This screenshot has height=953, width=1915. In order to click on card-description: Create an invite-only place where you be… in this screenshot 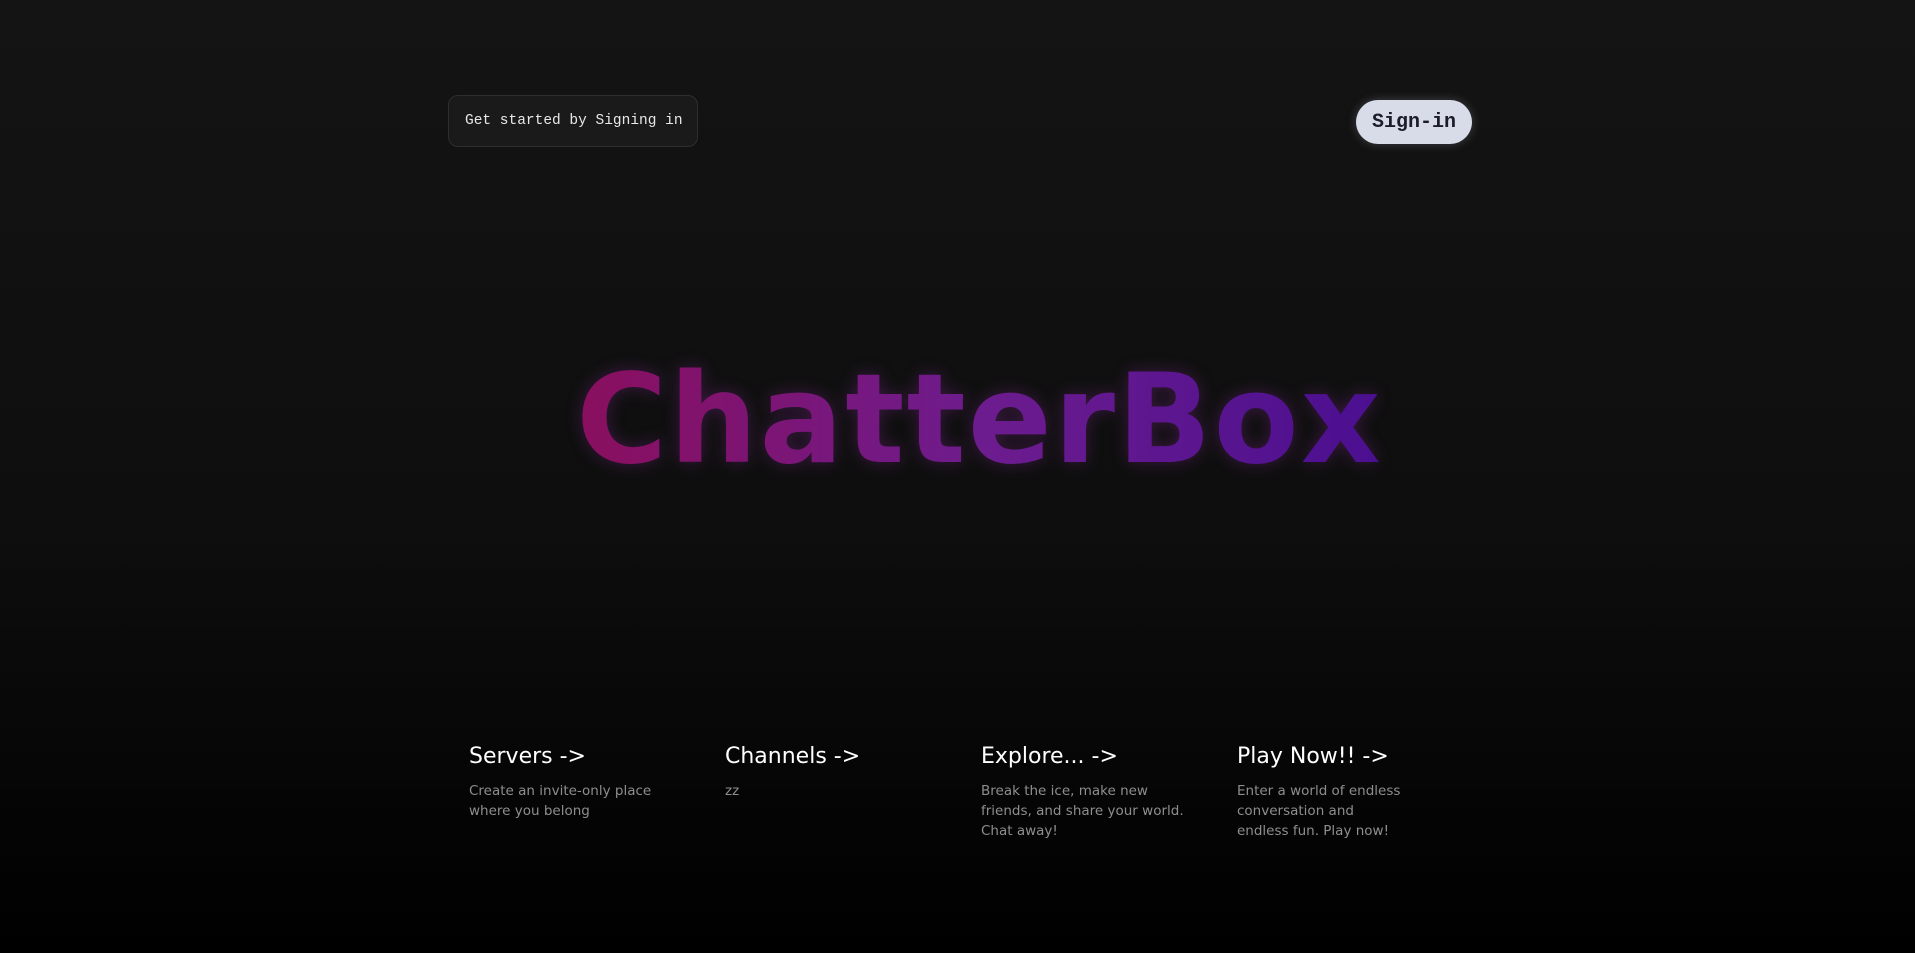, I will do `click(560, 801)`.